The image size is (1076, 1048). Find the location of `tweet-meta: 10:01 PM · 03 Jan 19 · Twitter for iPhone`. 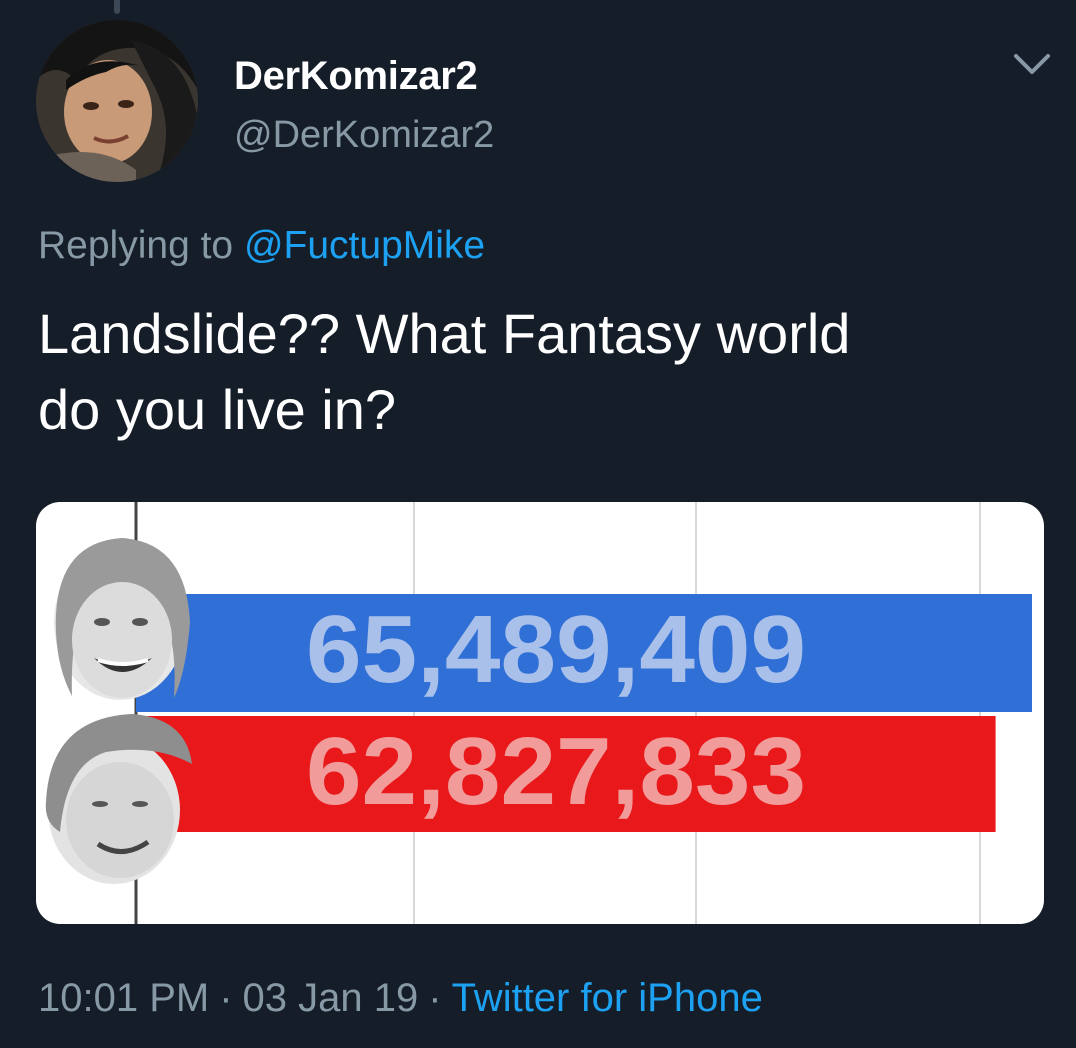

tweet-meta: 10:01 PM · 03 Jan 19 · Twitter for iPhone is located at coordinates (400, 998).